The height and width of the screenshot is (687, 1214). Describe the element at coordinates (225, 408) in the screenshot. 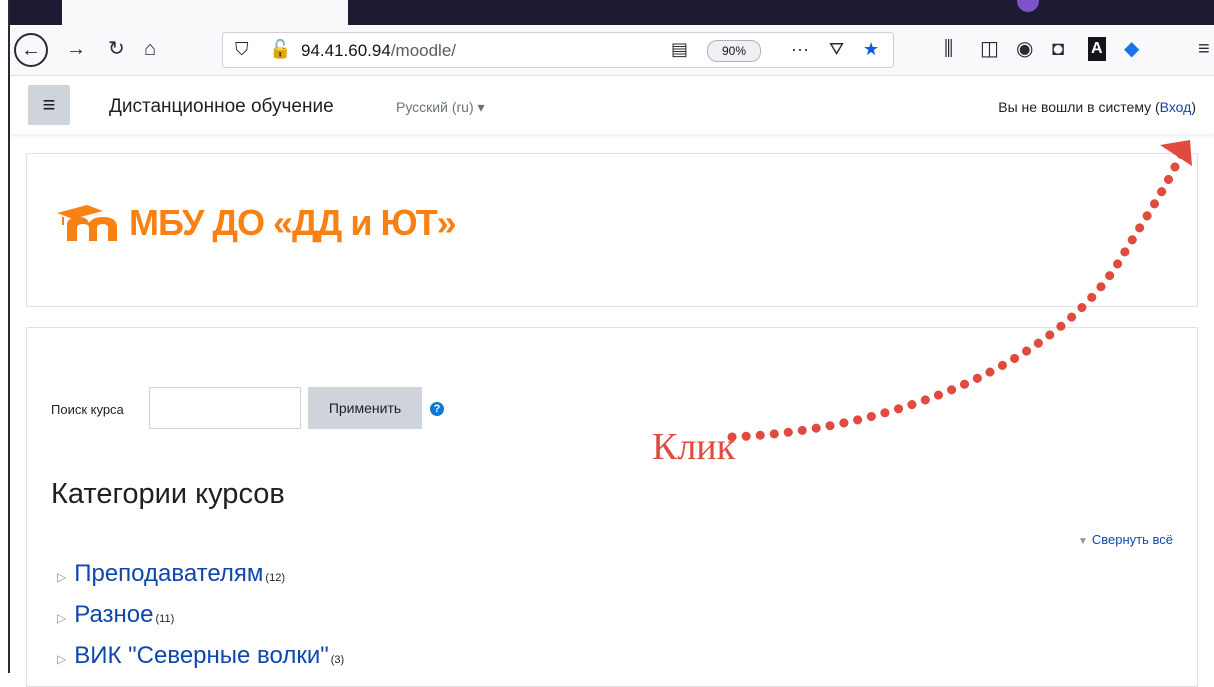

I see `course-search-input` at that location.